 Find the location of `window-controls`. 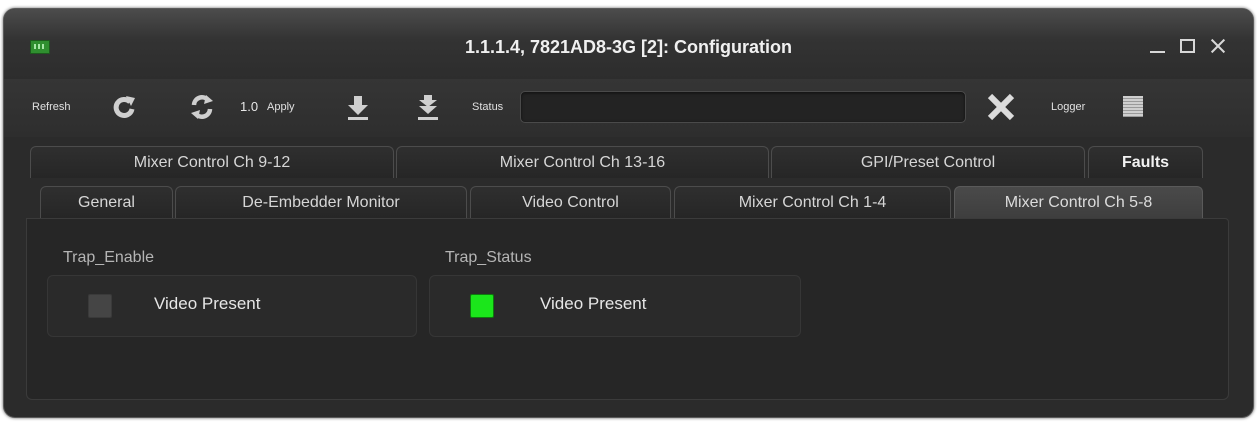

window-controls is located at coordinates (1188, 46).